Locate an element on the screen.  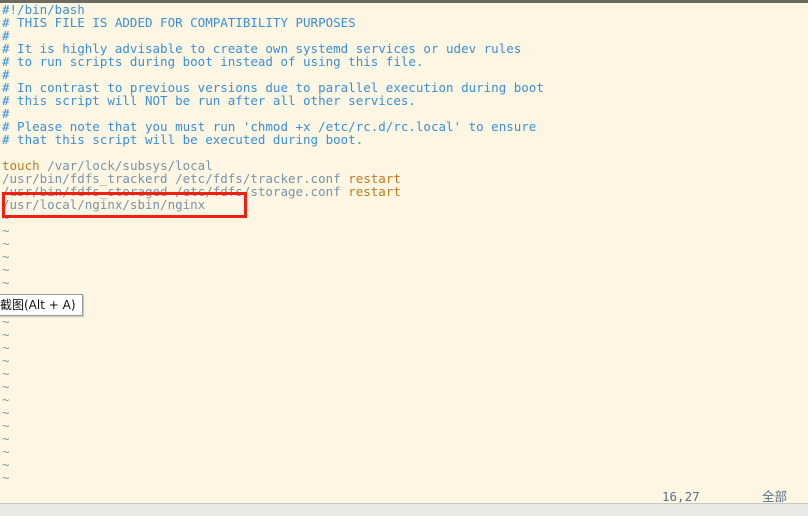
screenshot-tooltip: 截图(Alt + A) is located at coordinates (41, 305).